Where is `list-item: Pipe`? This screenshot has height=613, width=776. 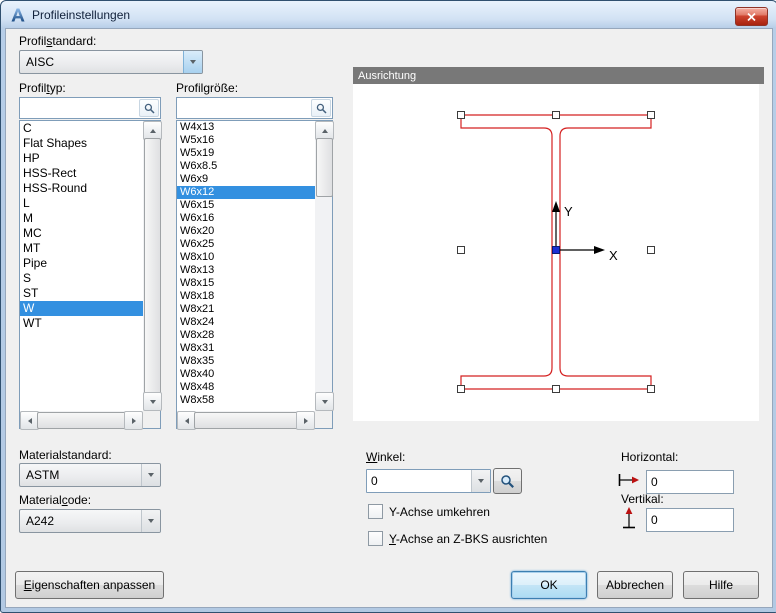 list-item: Pipe is located at coordinates (81, 263).